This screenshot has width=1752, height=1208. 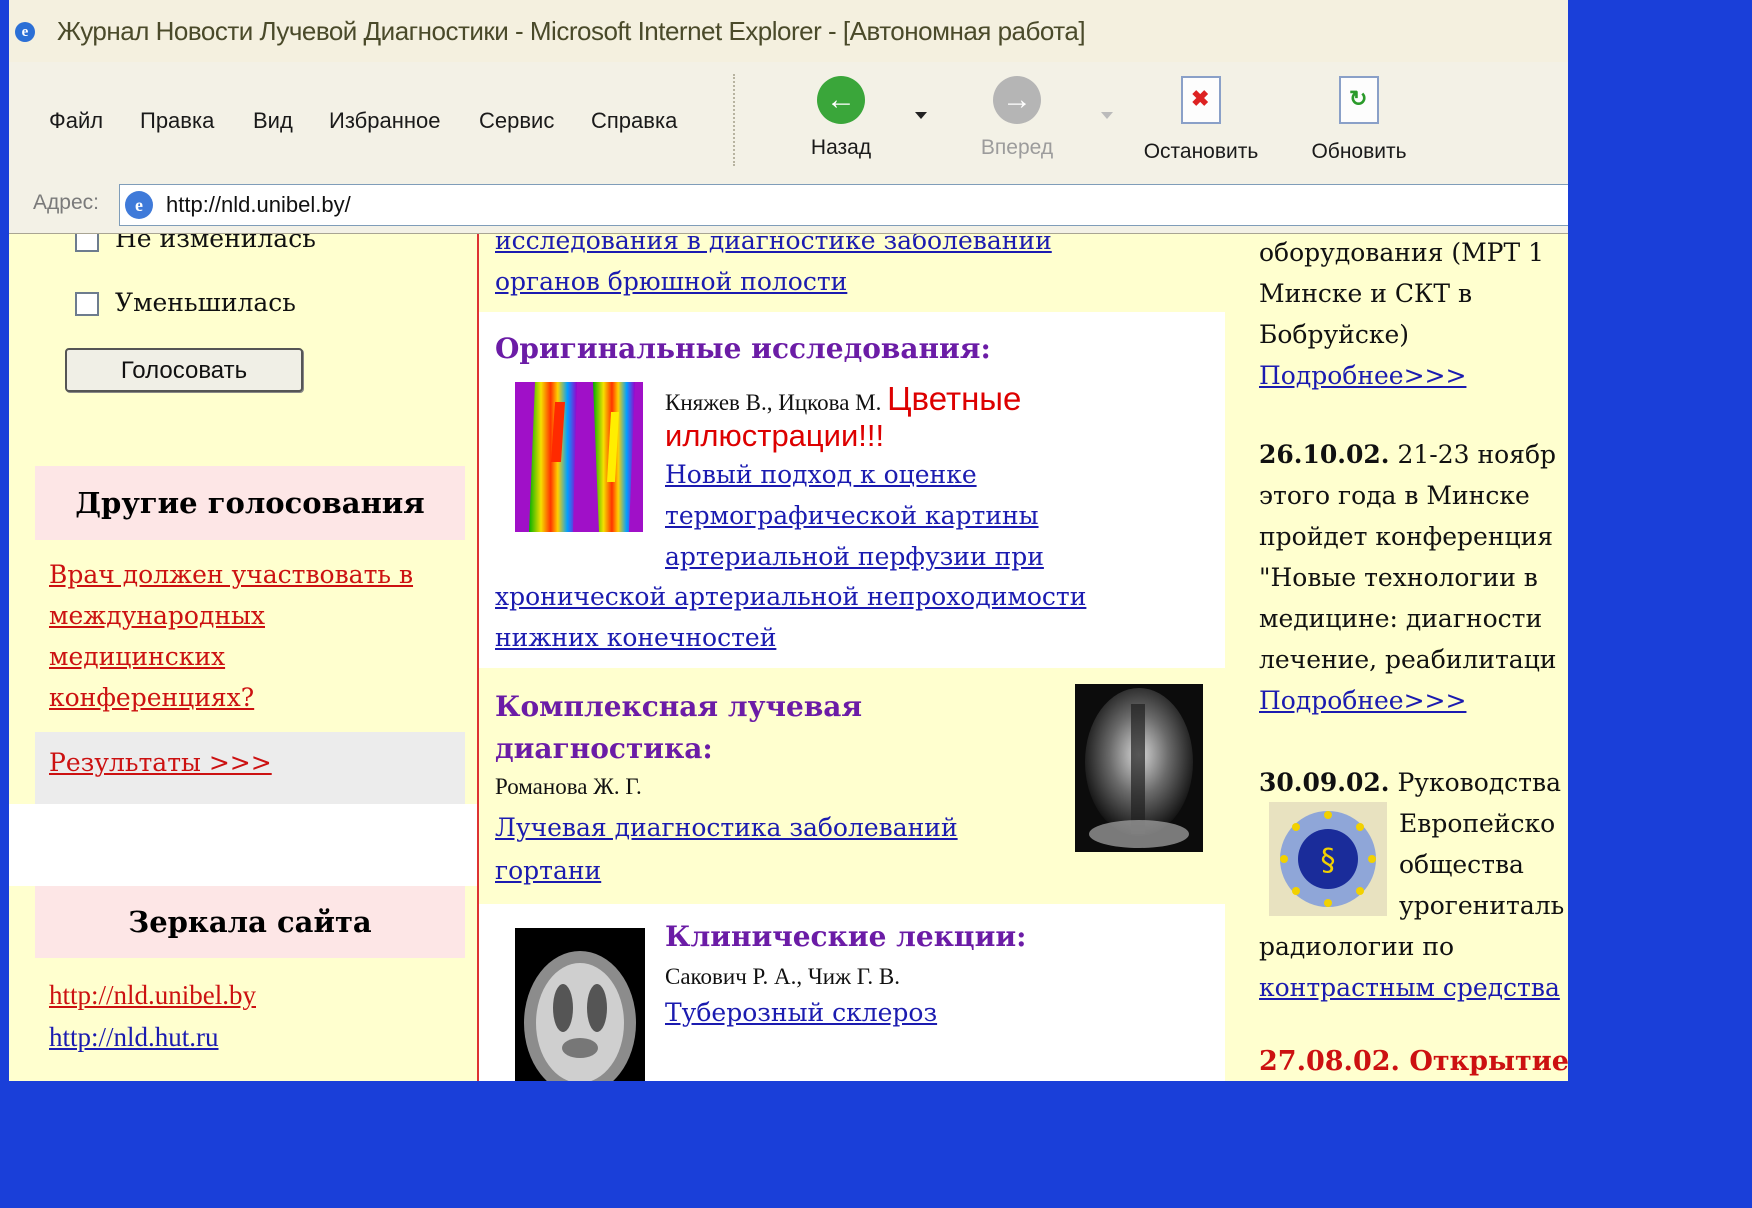 What do you see at coordinates (743, 348) in the screenshot?
I see `original-research-title: Оригинальные исследования:` at bounding box center [743, 348].